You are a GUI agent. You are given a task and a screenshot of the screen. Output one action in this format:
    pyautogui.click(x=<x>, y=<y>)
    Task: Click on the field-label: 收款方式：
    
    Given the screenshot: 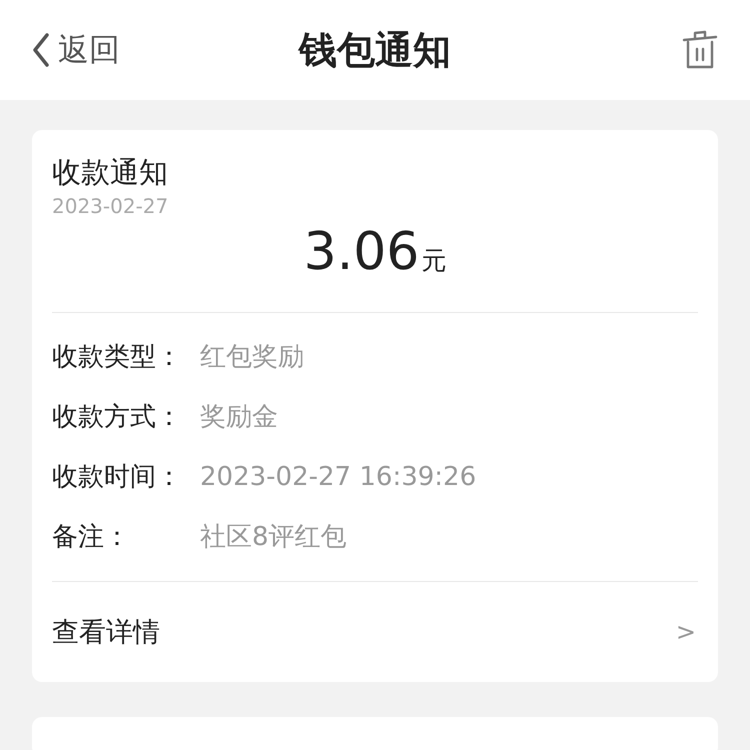 What is the action you would take?
    pyautogui.click(x=117, y=417)
    